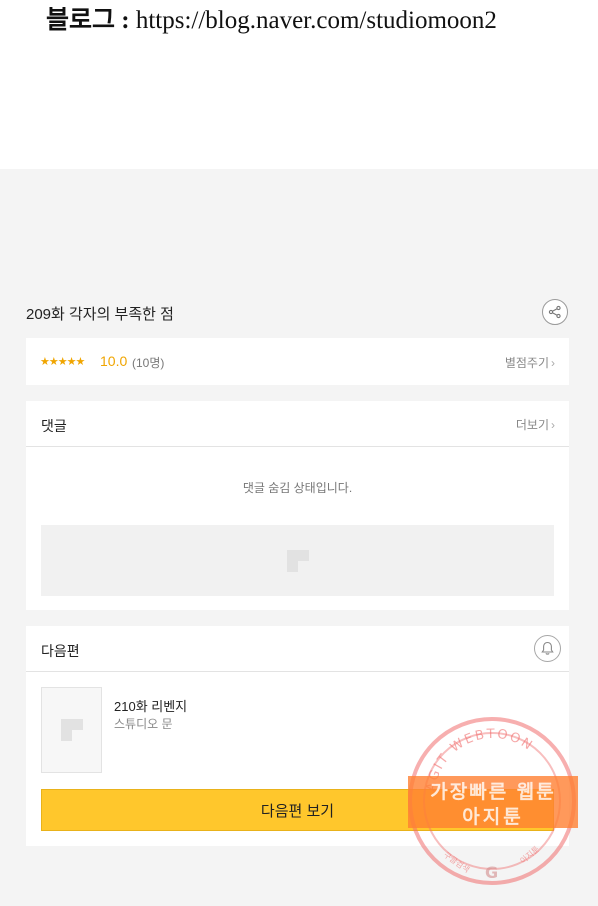 The height and width of the screenshot is (906, 598). Describe the element at coordinates (60, 651) in the screenshot. I see `next-episode-section-title: 다음편` at that location.